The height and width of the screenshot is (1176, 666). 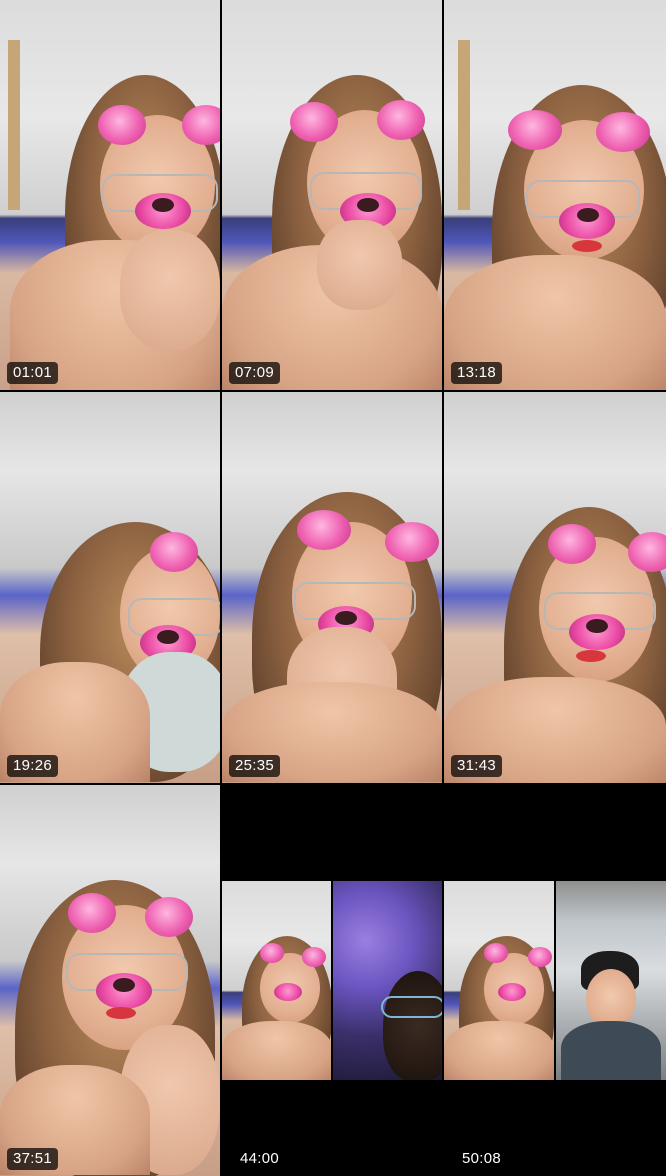 I want to click on timestamp-label: 37:51, so click(x=33, y=1159).